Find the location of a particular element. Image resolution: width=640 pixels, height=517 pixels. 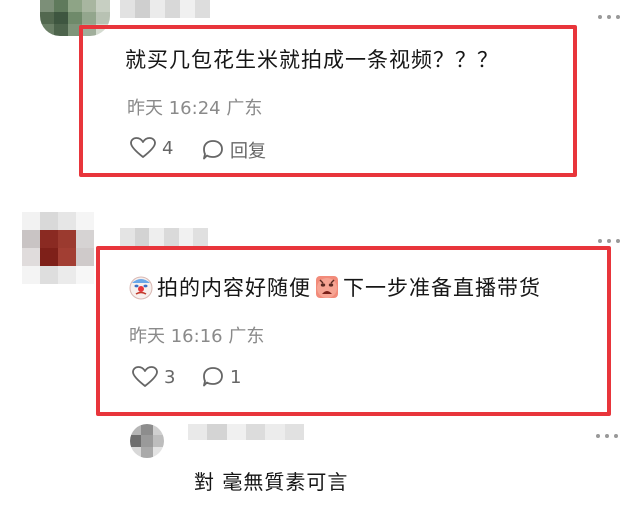

like-count: 3 is located at coordinates (170, 377).